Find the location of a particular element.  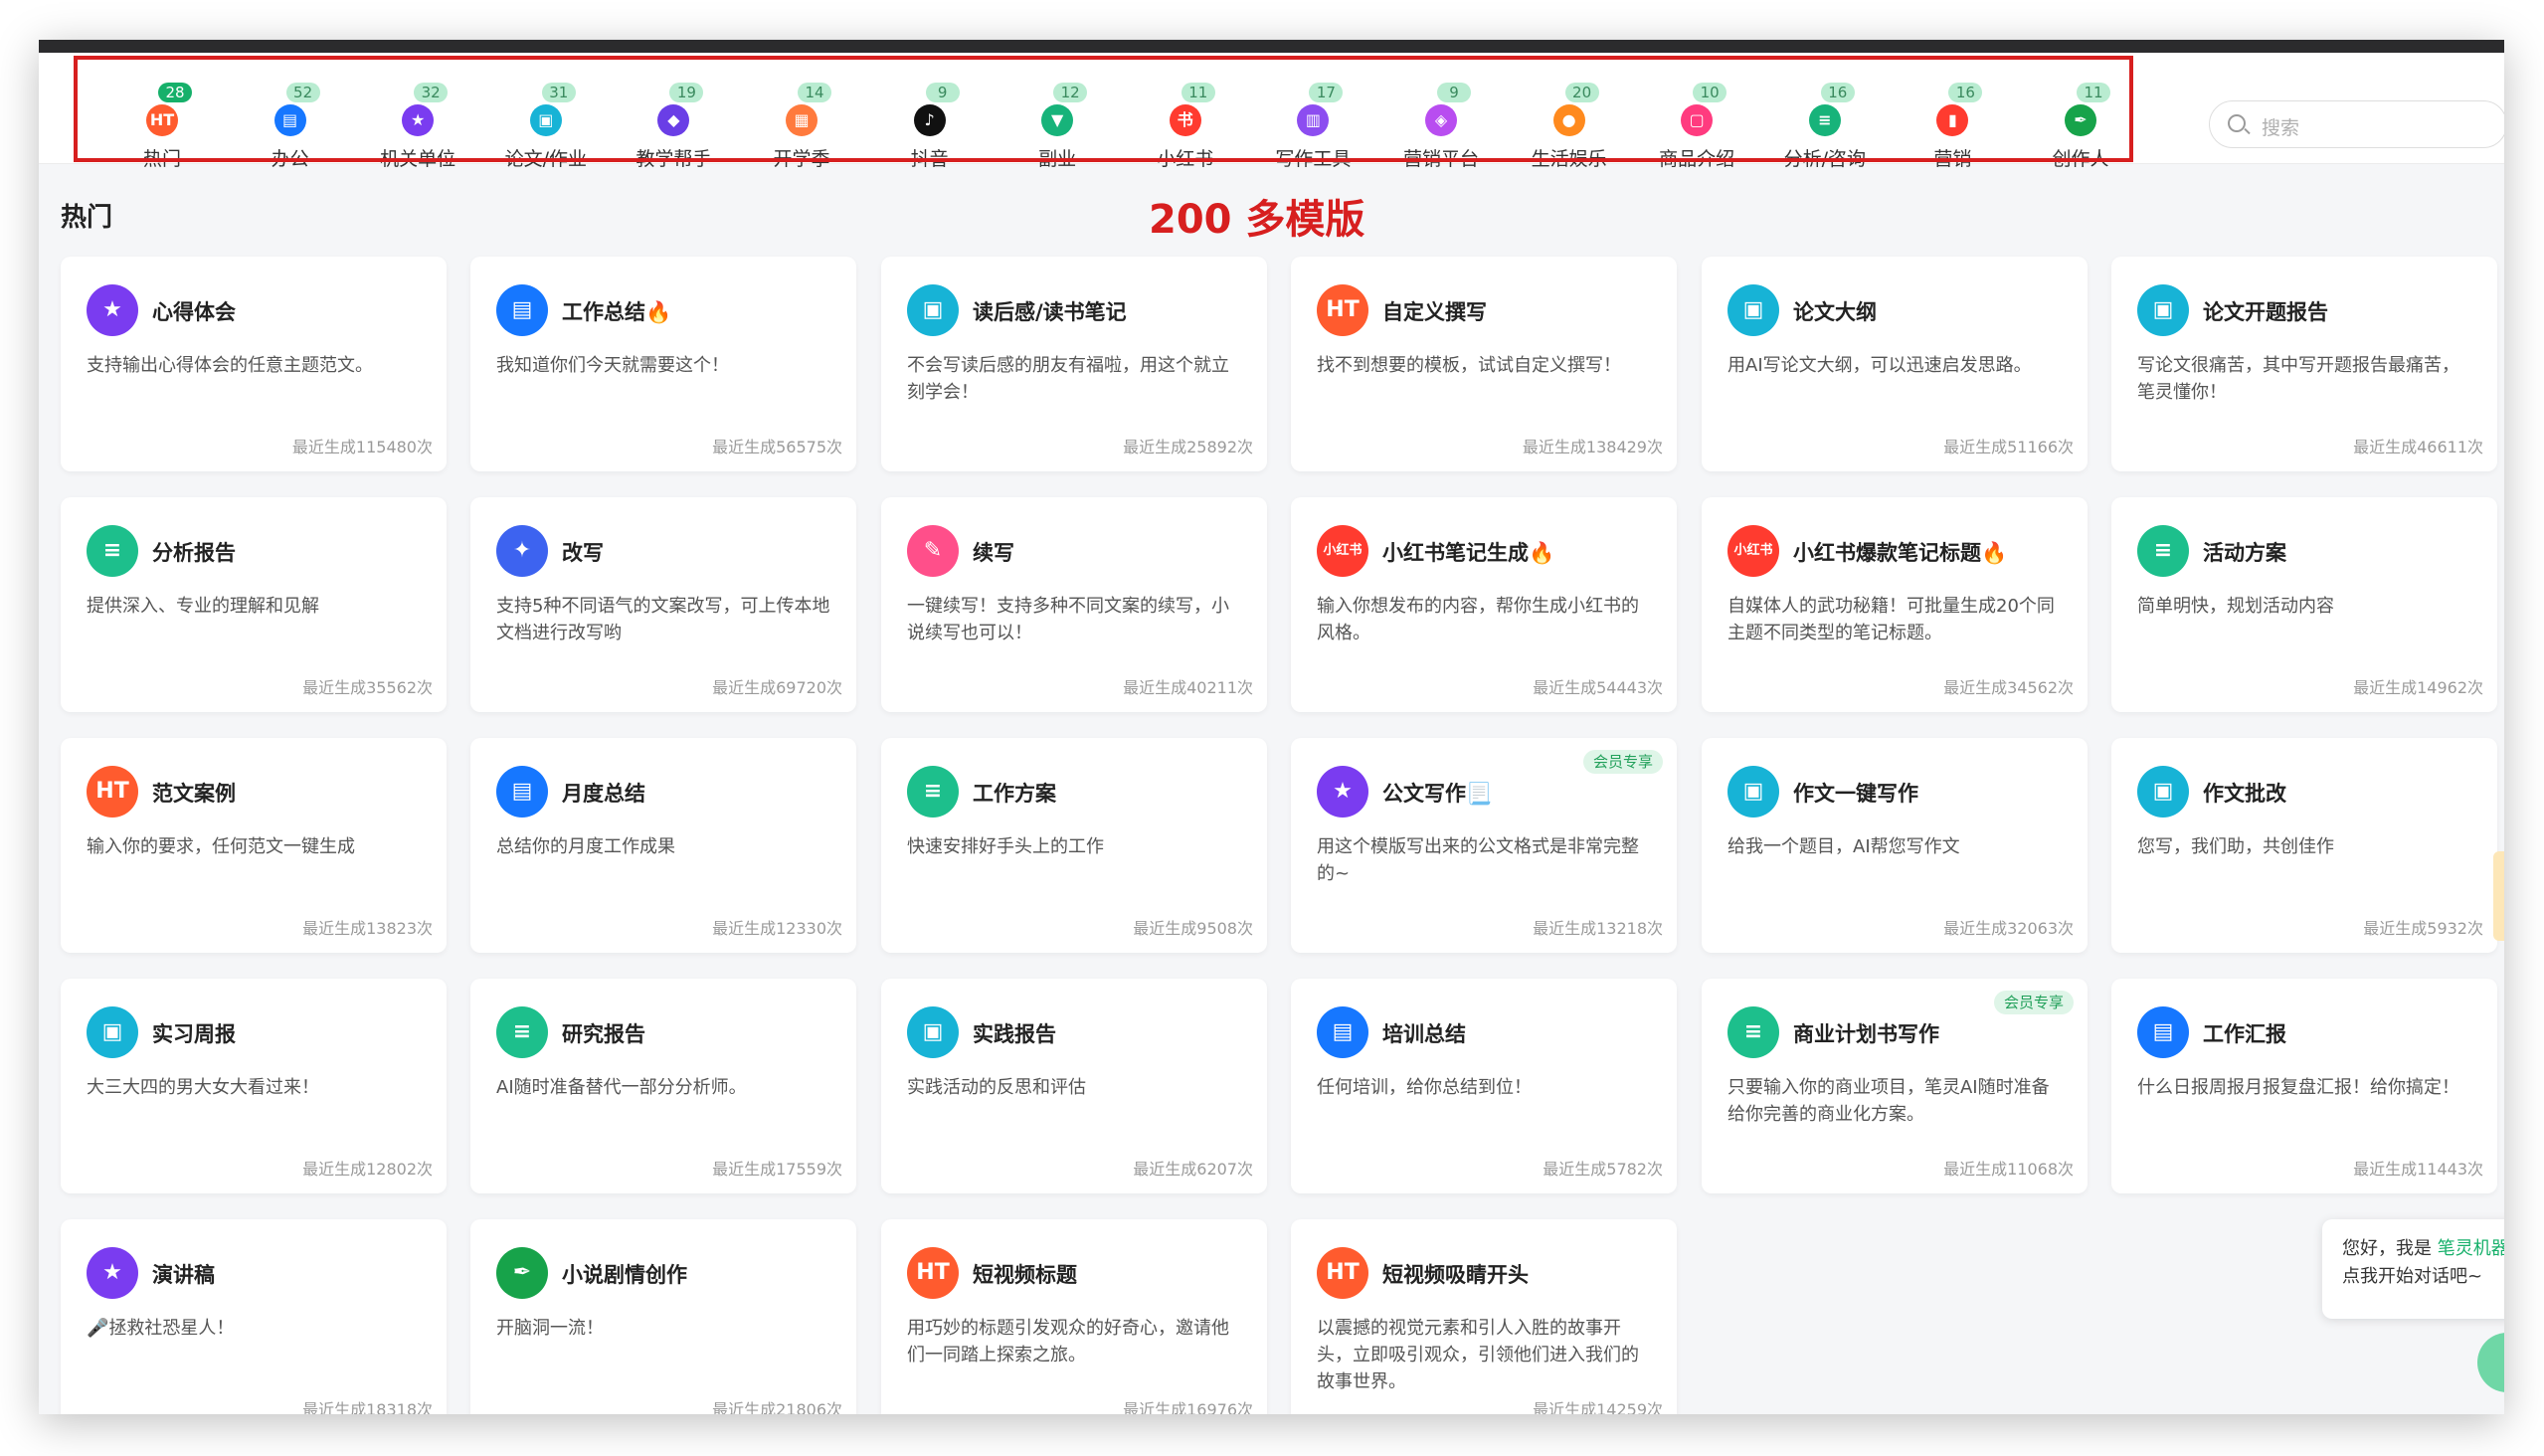

card-usage-count: 最近生成34562次 is located at coordinates (2008, 687).